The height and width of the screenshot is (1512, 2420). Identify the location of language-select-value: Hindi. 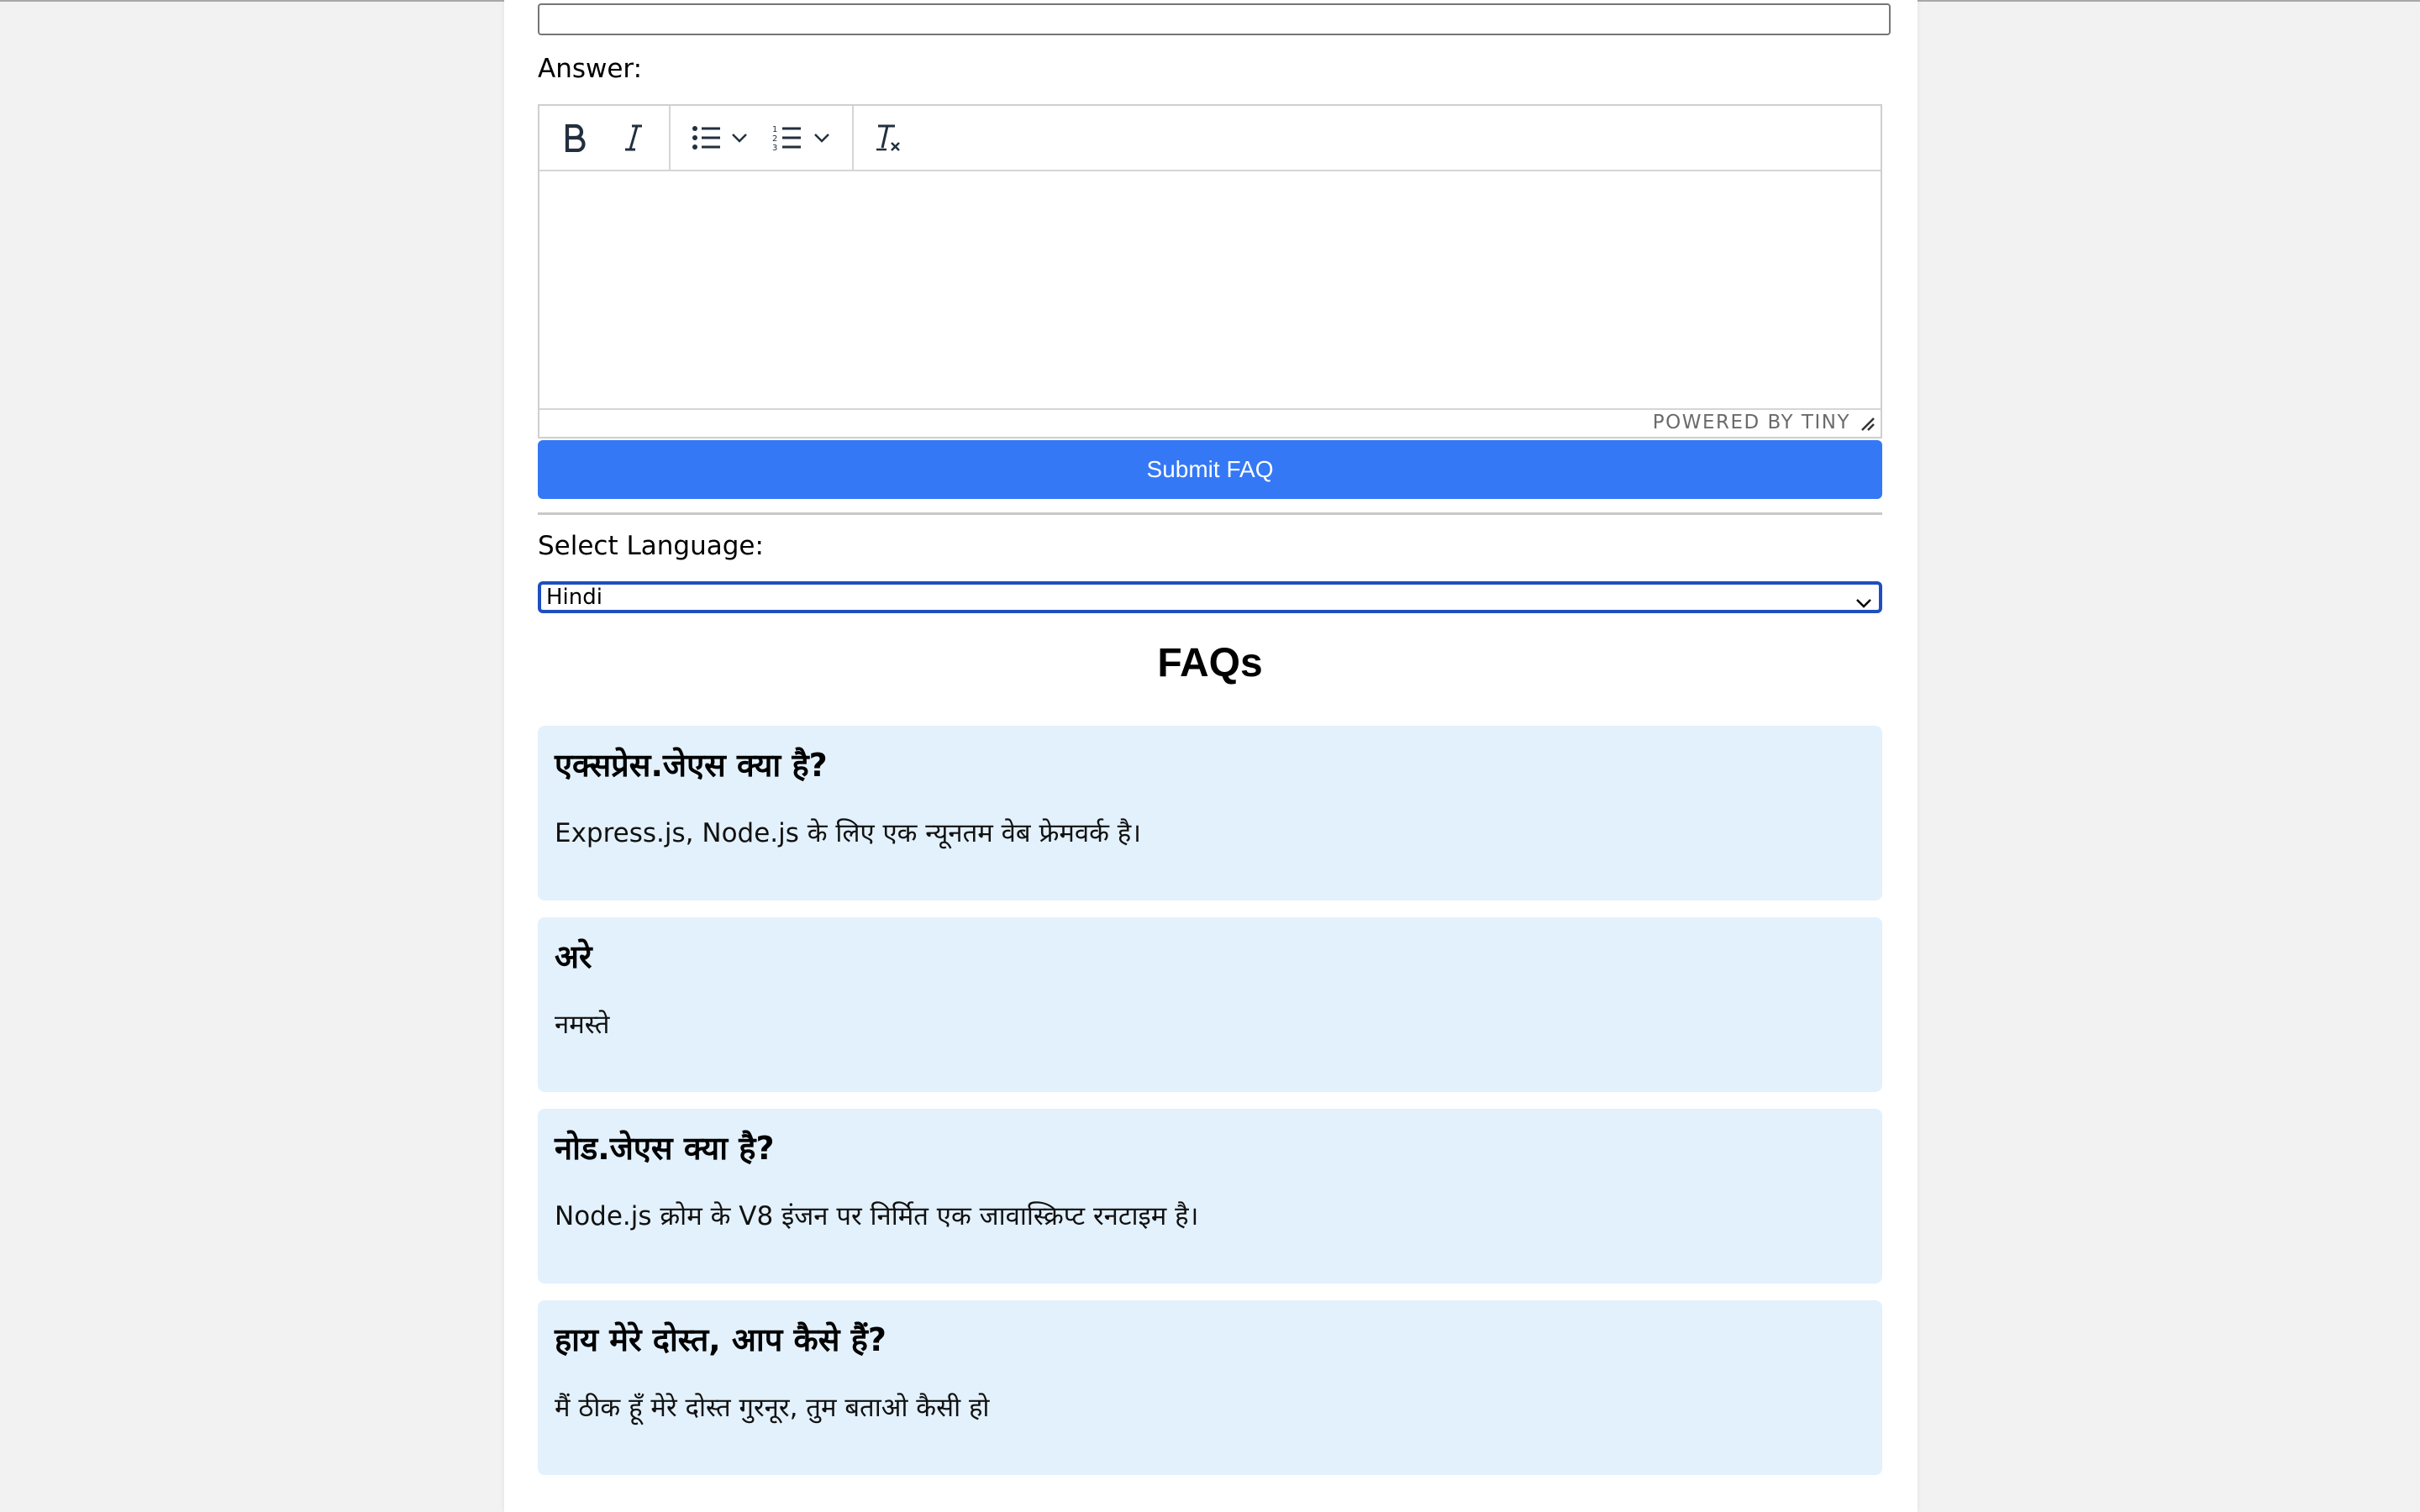
(574, 597).